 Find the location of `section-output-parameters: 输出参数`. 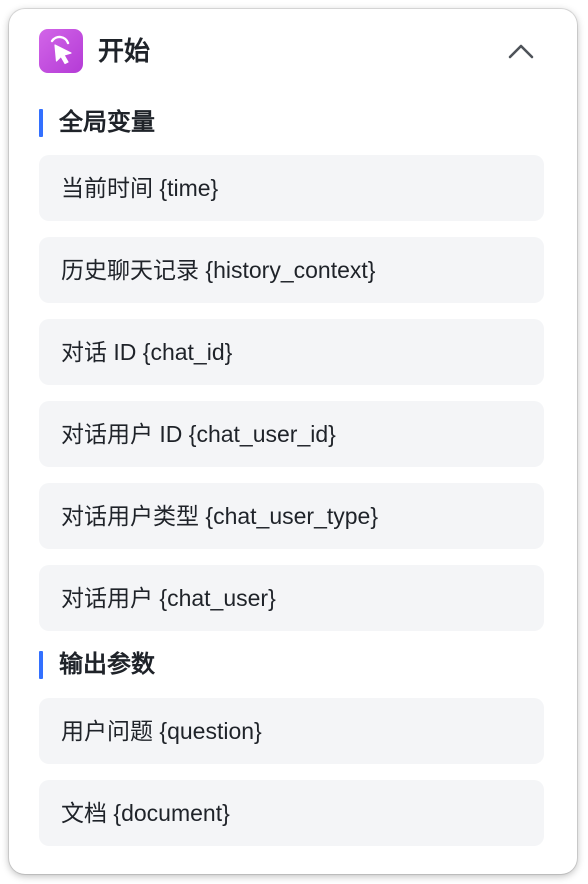

section-output-parameters: 输出参数 is located at coordinates (97, 665).